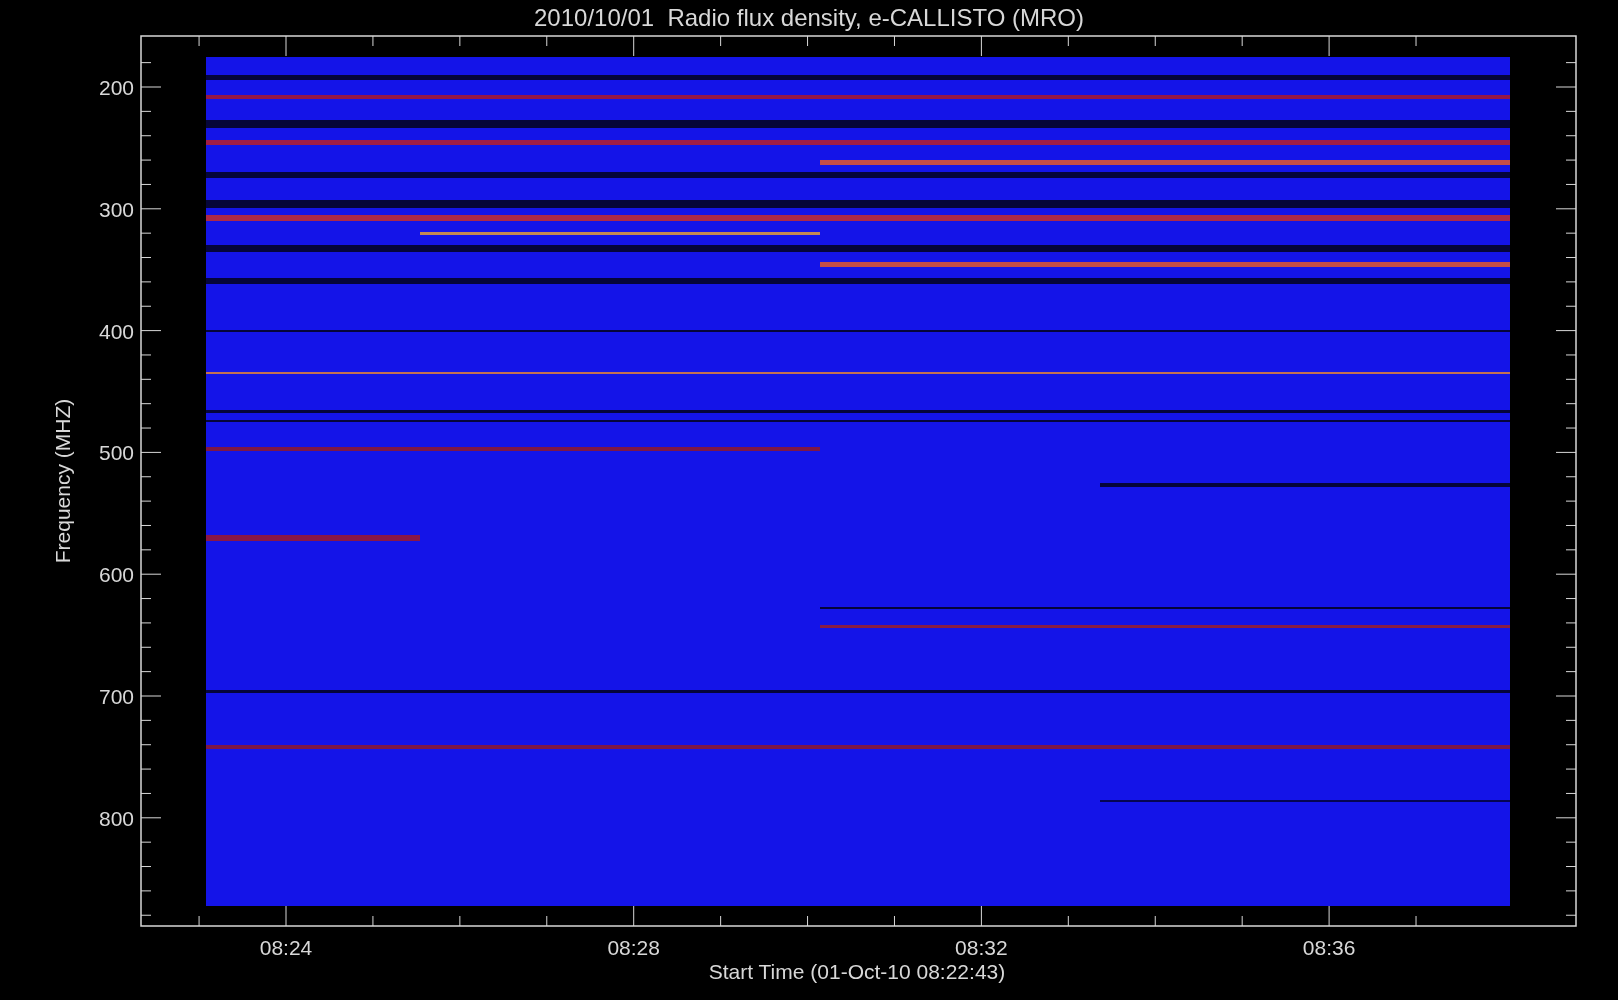 The image size is (1618, 1000). What do you see at coordinates (633, 947) in the screenshot?
I see `x-tick-label: 08:28` at bounding box center [633, 947].